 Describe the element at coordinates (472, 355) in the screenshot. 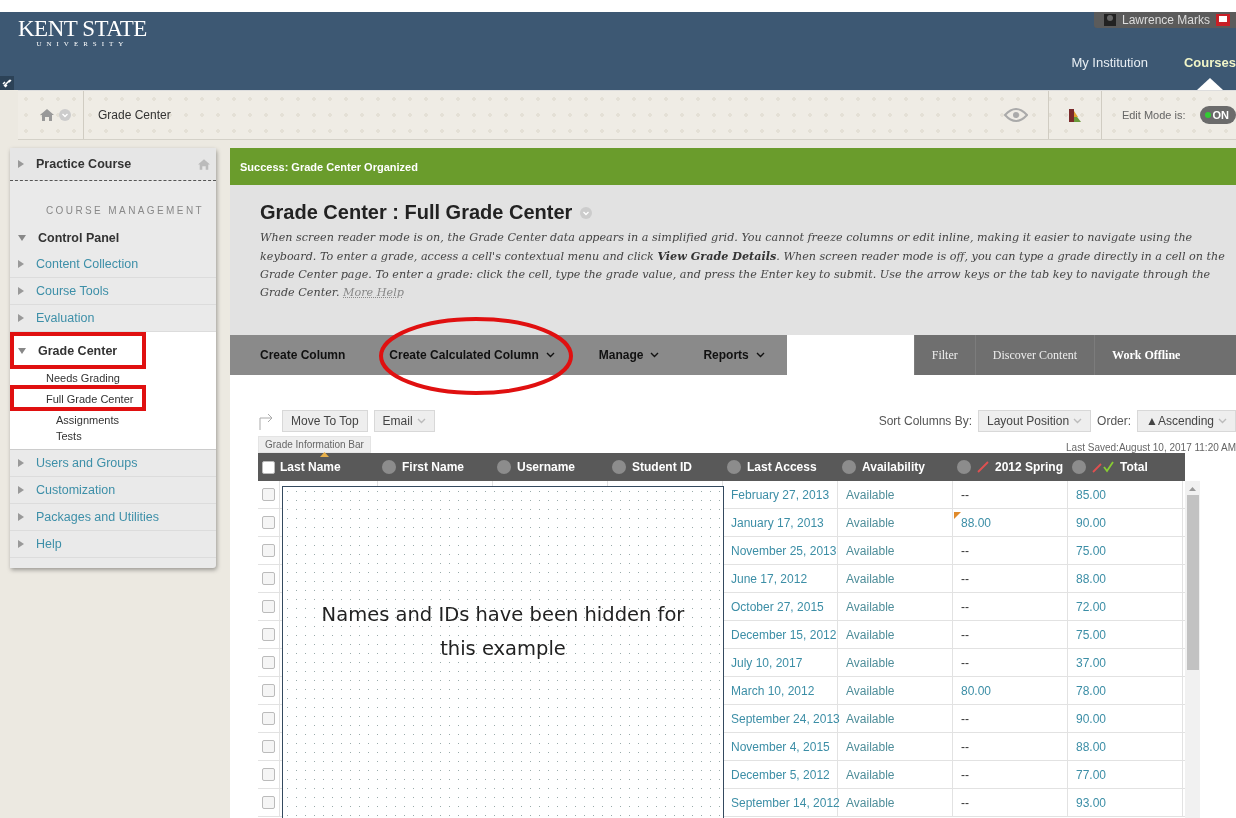

I see `action-menu-button: Create Calculated Column` at that location.